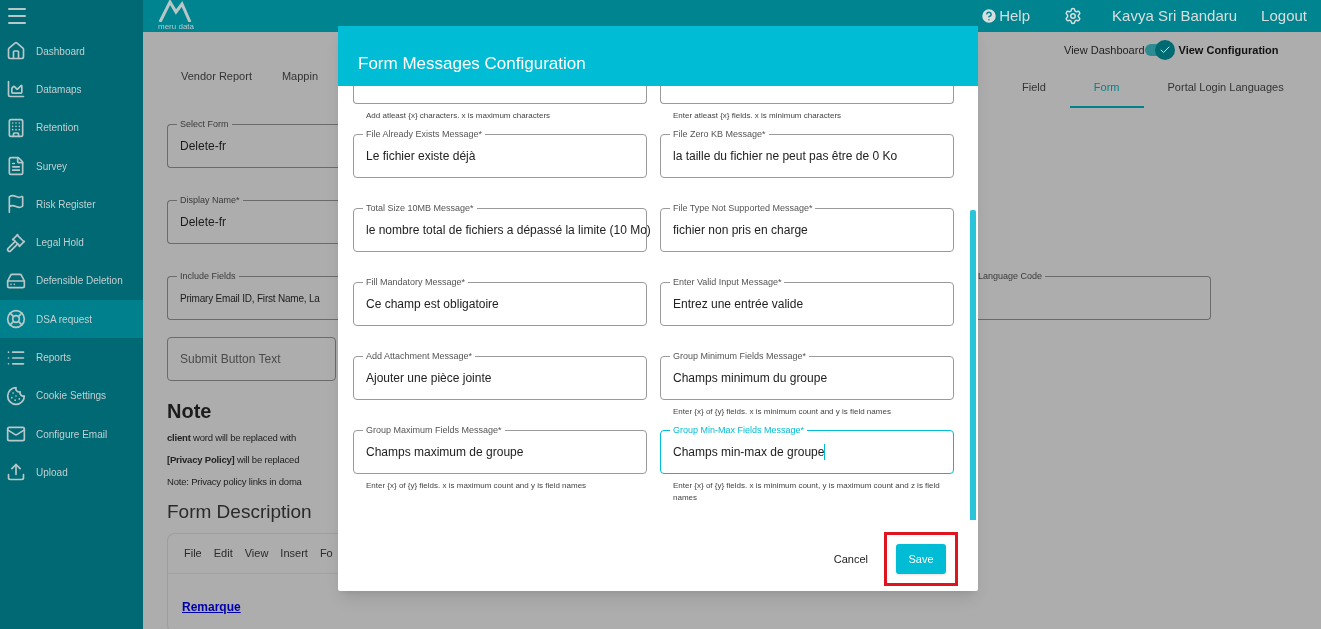 This screenshot has height=629, width=1321. Describe the element at coordinates (326, 553) in the screenshot. I see `editor-menu-item: Fo` at that location.